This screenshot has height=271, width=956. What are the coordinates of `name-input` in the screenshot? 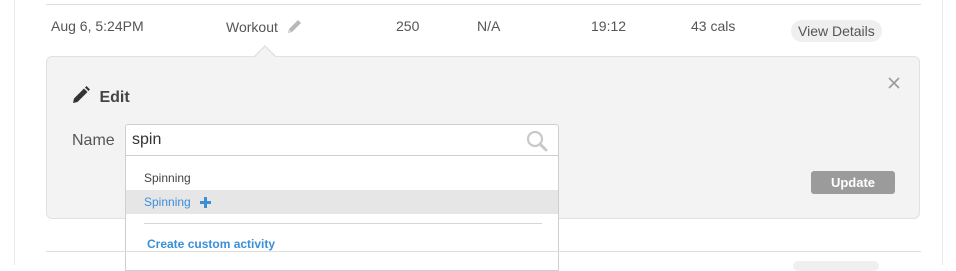 It's located at (322, 140).